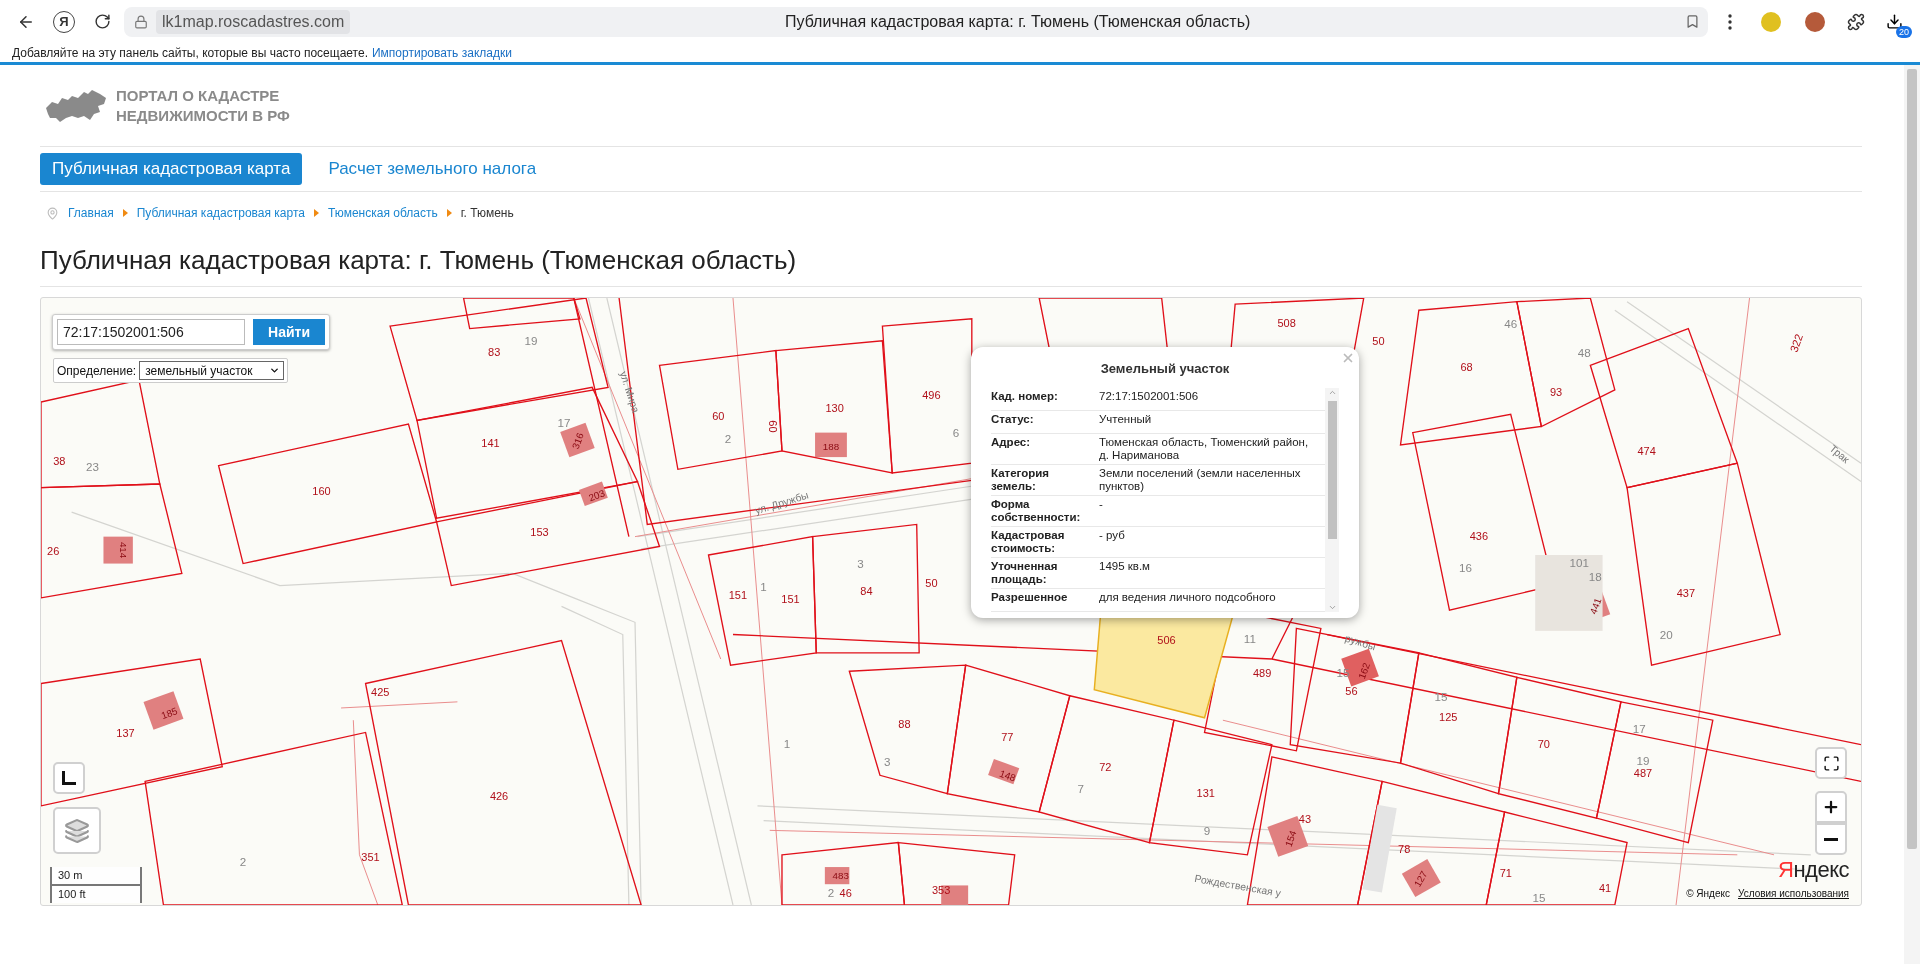 The image size is (1920, 964). I want to click on parcel-number: 77, so click(1007, 737).